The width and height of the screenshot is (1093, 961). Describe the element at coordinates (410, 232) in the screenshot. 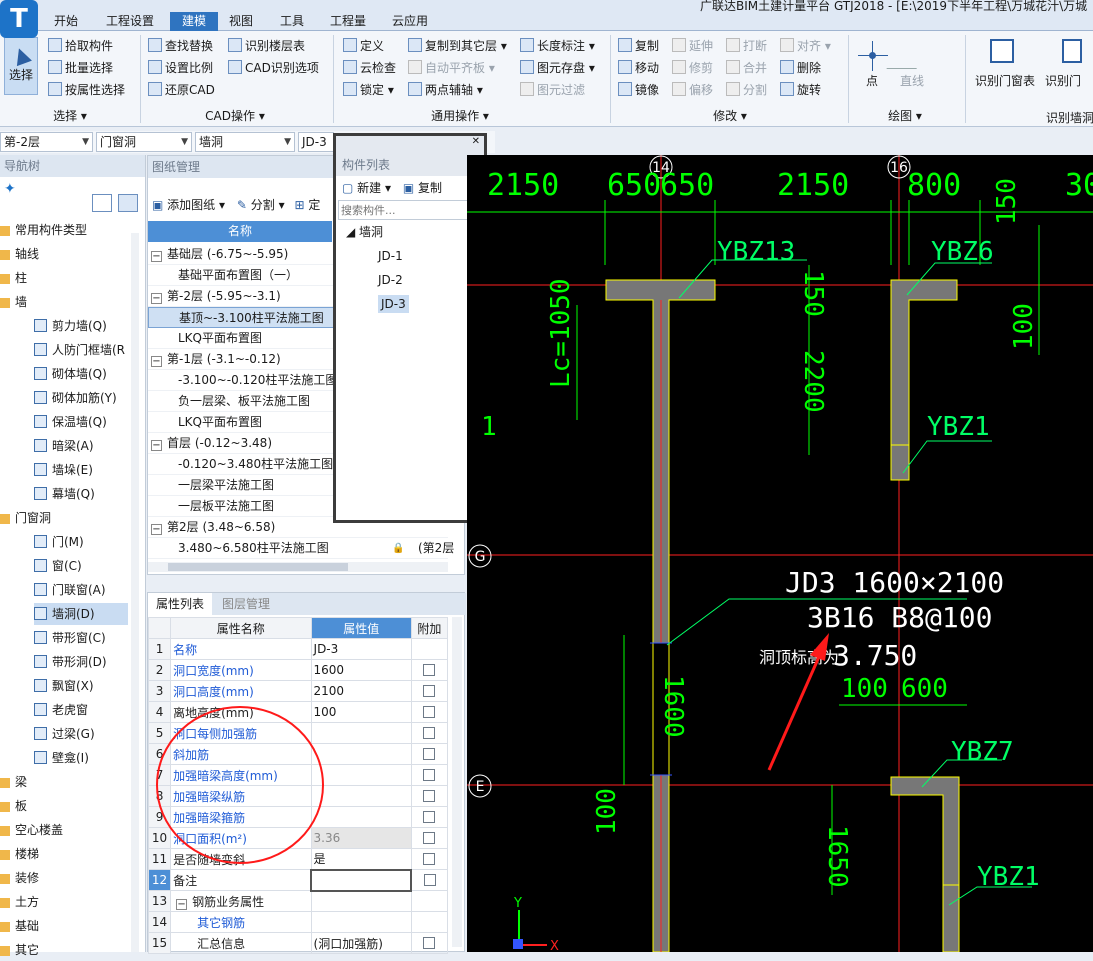

I see `component-group: ◢ 墙洞` at that location.